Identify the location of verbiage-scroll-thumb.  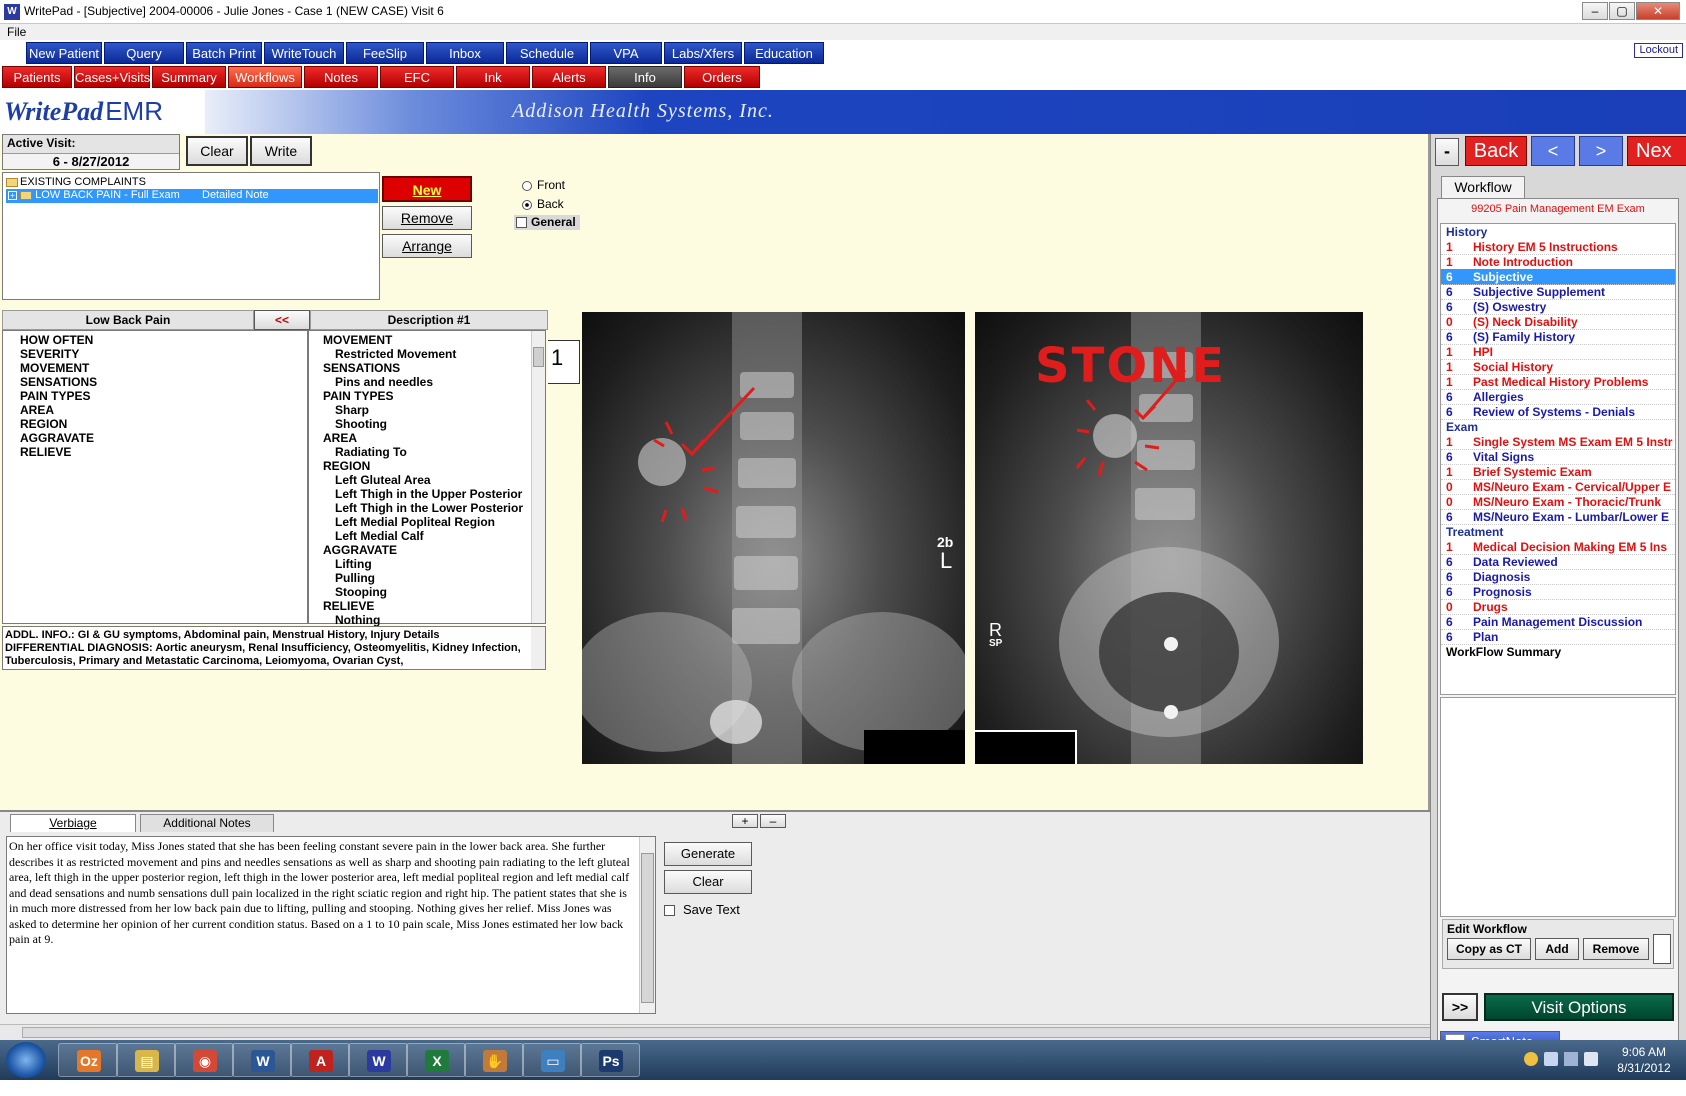
(647, 928).